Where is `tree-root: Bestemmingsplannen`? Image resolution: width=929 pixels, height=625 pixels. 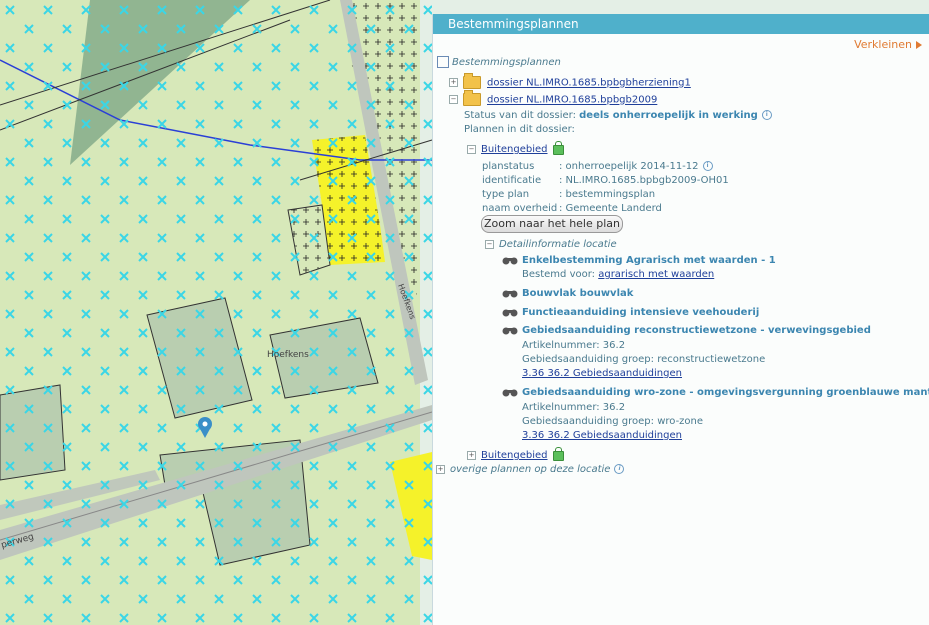
tree-root: Bestemmingsplannen is located at coordinates (499, 62).